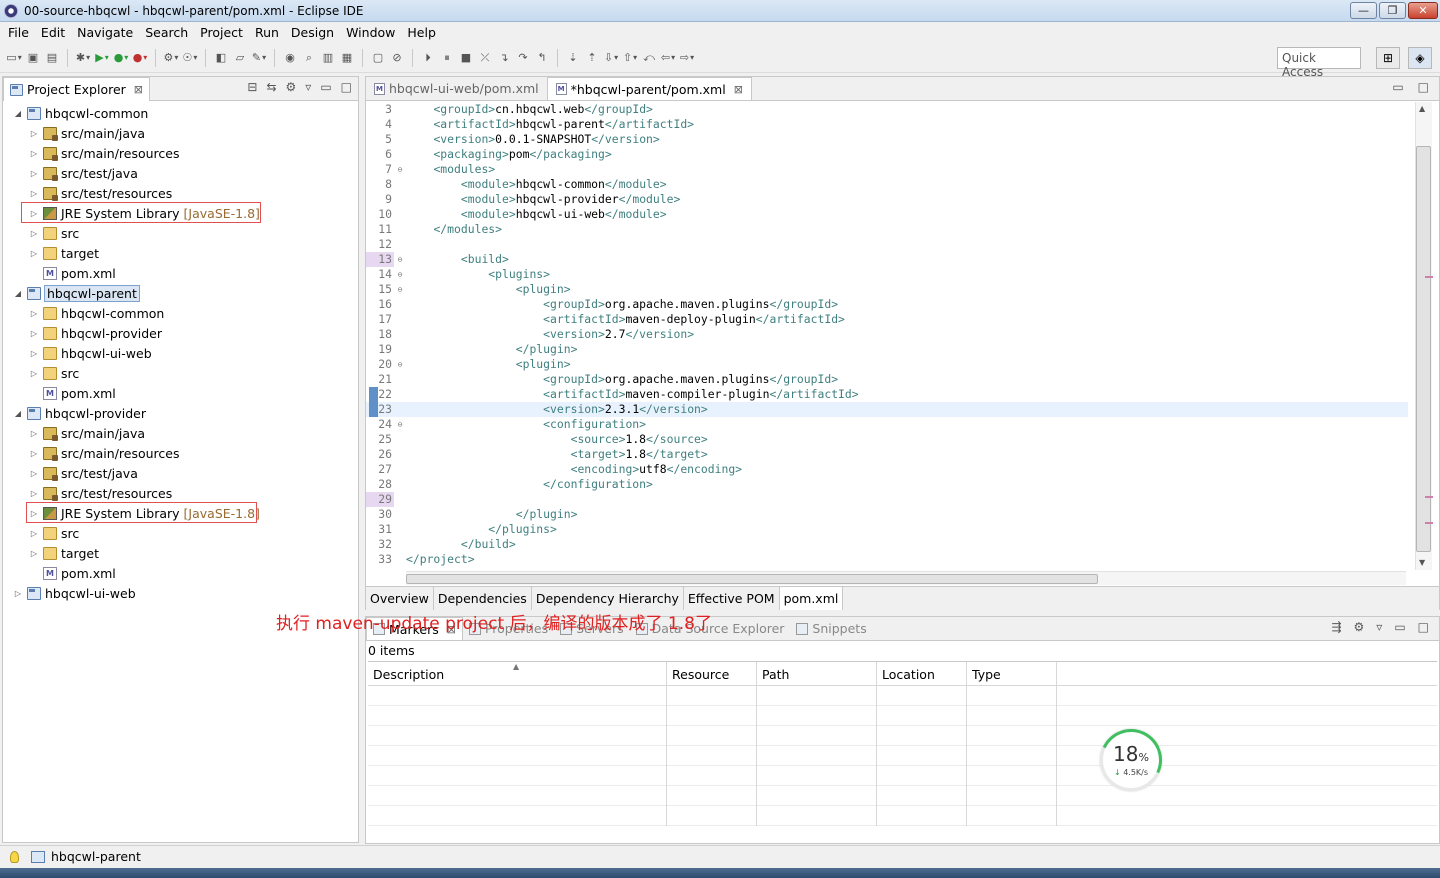 The height and width of the screenshot is (878, 1440). What do you see at coordinates (1392, 10) in the screenshot?
I see `restore-button: ❐` at bounding box center [1392, 10].